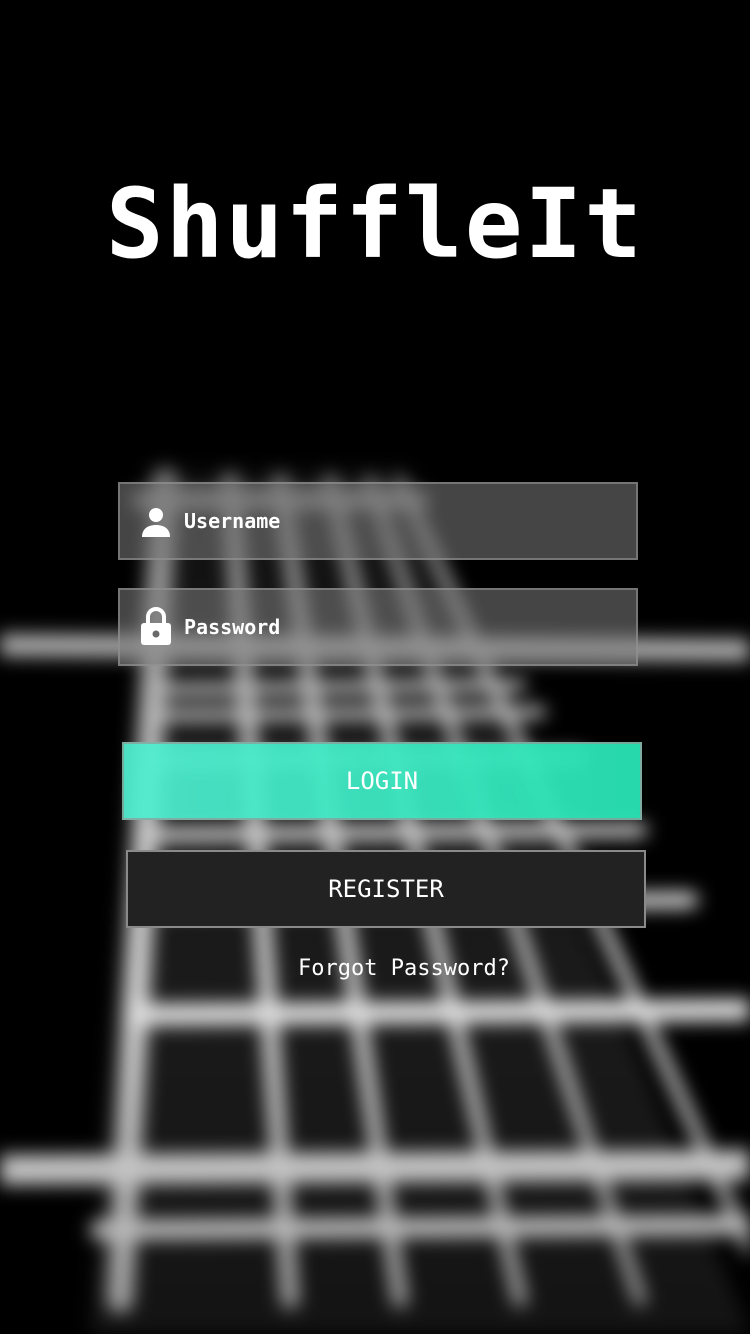 This screenshot has width=750, height=1334. I want to click on password-field, so click(378, 627).